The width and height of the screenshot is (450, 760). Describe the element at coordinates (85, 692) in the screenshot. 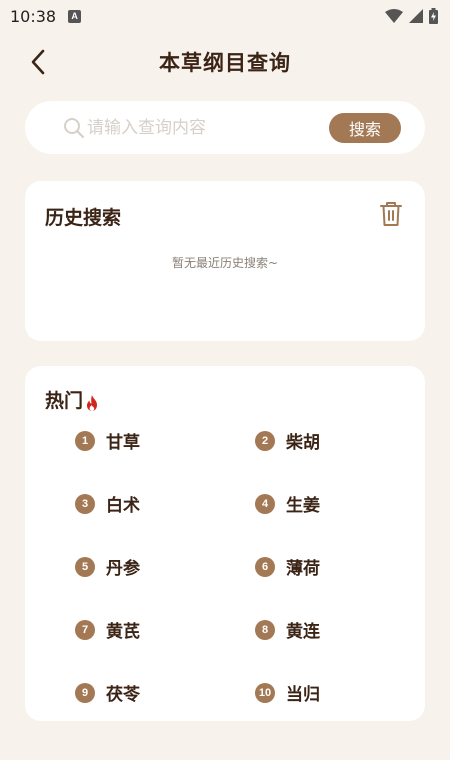

I see `rank-badge: 9` at that location.